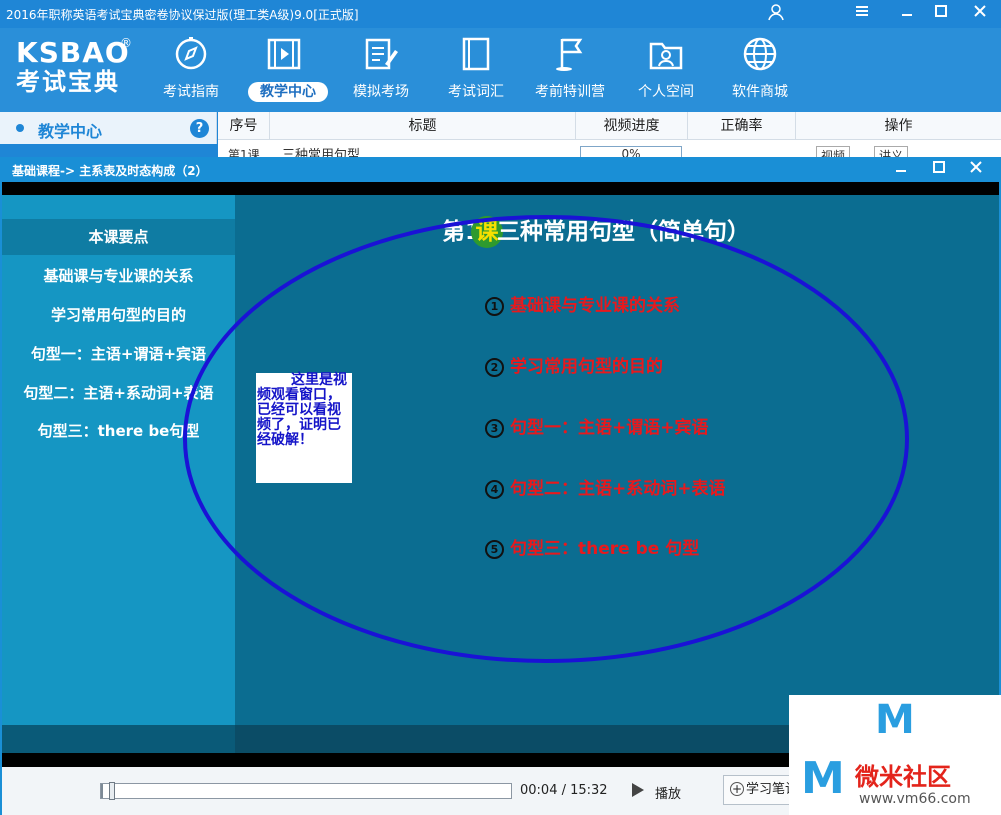 The image size is (1001, 815). I want to click on menu-icon, so click(862, 14).